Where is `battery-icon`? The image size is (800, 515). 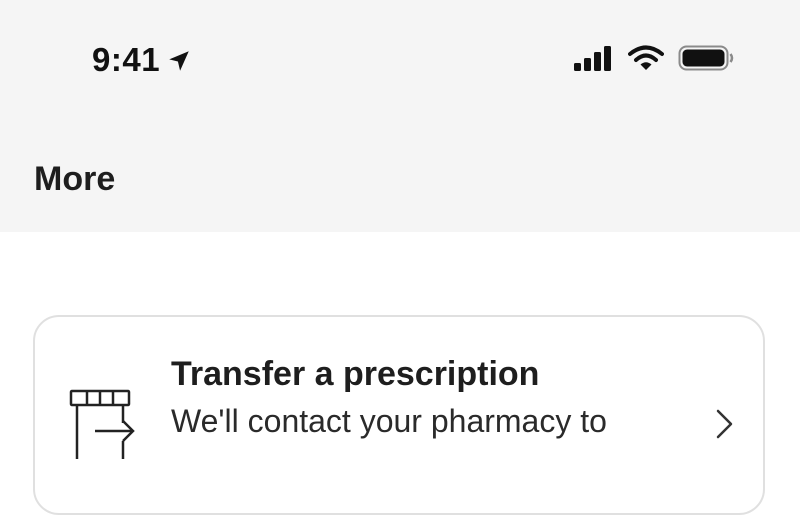
battery-icon is located at coordinates (706, 58).